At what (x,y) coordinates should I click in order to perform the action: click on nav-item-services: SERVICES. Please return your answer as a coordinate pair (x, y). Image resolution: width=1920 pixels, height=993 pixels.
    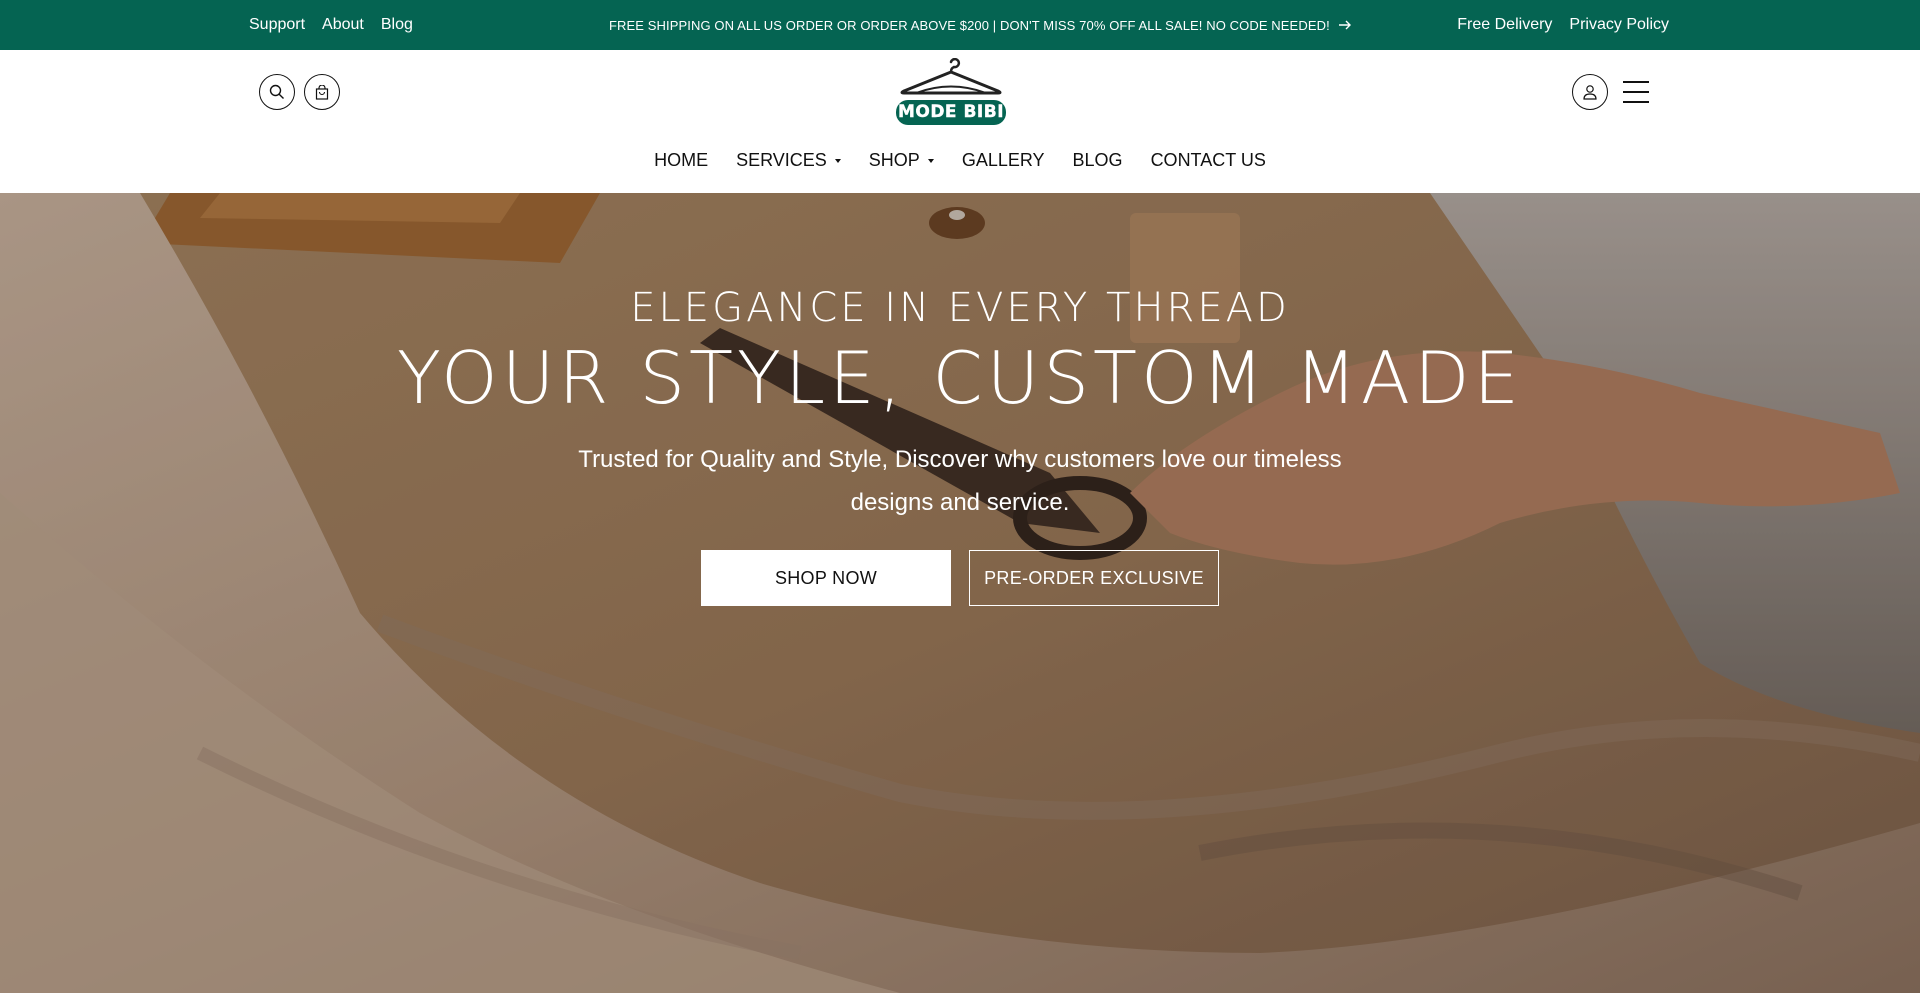
    Looking at the image, I should click on (788, 160).